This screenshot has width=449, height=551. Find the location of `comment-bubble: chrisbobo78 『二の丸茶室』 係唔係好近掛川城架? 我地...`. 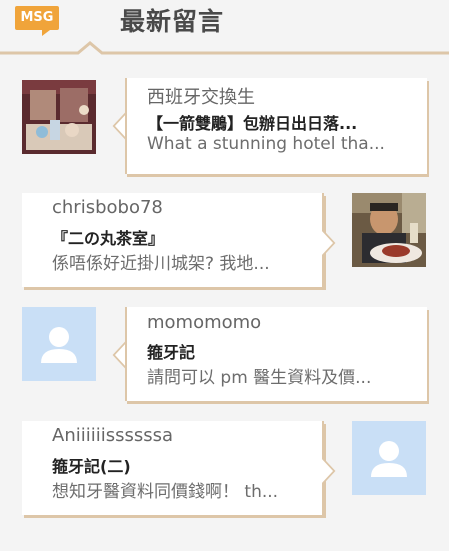

comment-bubble: chrisbobo78 『二の丸茶室』 係唔係好近掛川城架? 我地... is located at coordinates (173, 240).